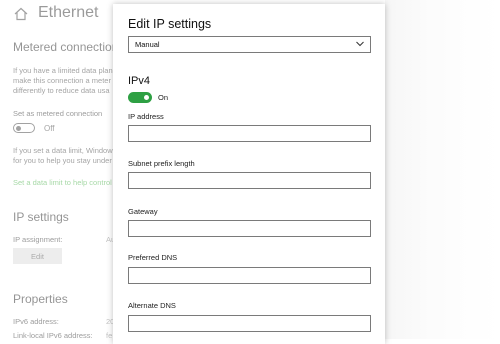  Describe the element at coordinates (153, 257) in the screenshot. I see `preferred-dns-label: Preferred DNS` at that location.